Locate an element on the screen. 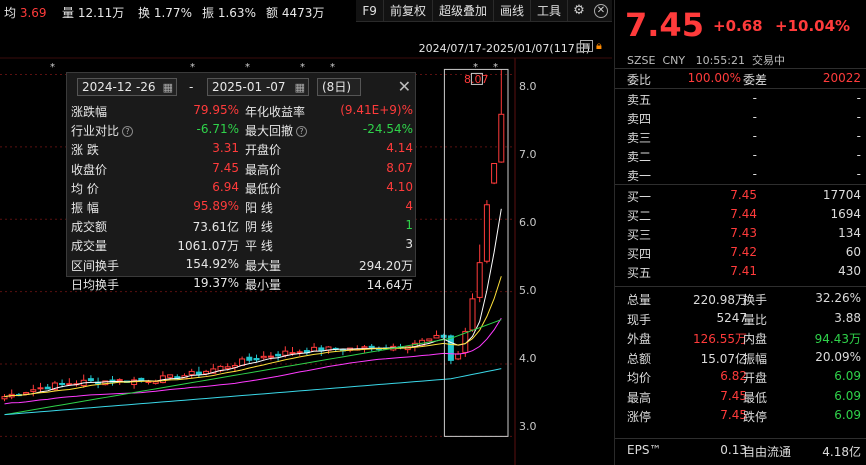 Image resolution: width=866 pixels, height=465 pixels. stat-label: 最大回撤? is located at coordinates (276, 130).